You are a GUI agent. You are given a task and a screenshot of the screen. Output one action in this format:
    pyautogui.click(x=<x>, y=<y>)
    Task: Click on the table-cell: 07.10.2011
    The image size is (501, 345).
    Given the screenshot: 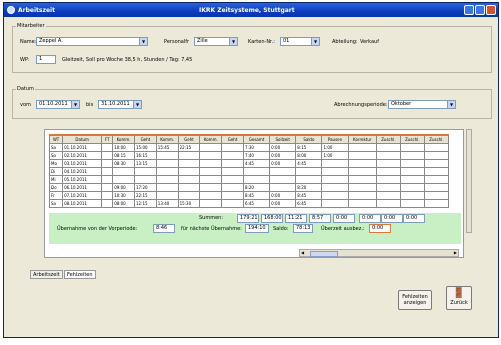 What is the action you would take?
    pyautogui.click(x=82, y=195)
    